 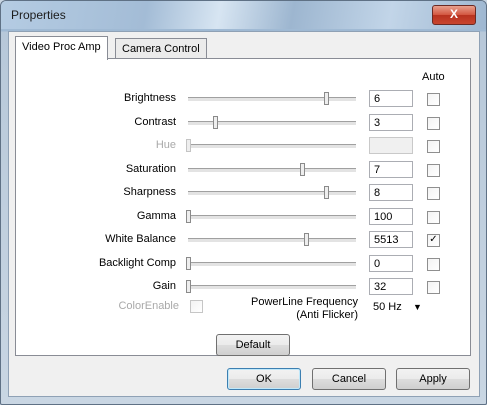 I want to click on powerline-sublabel: (Anti Flicker), so click(x=327, y=315).